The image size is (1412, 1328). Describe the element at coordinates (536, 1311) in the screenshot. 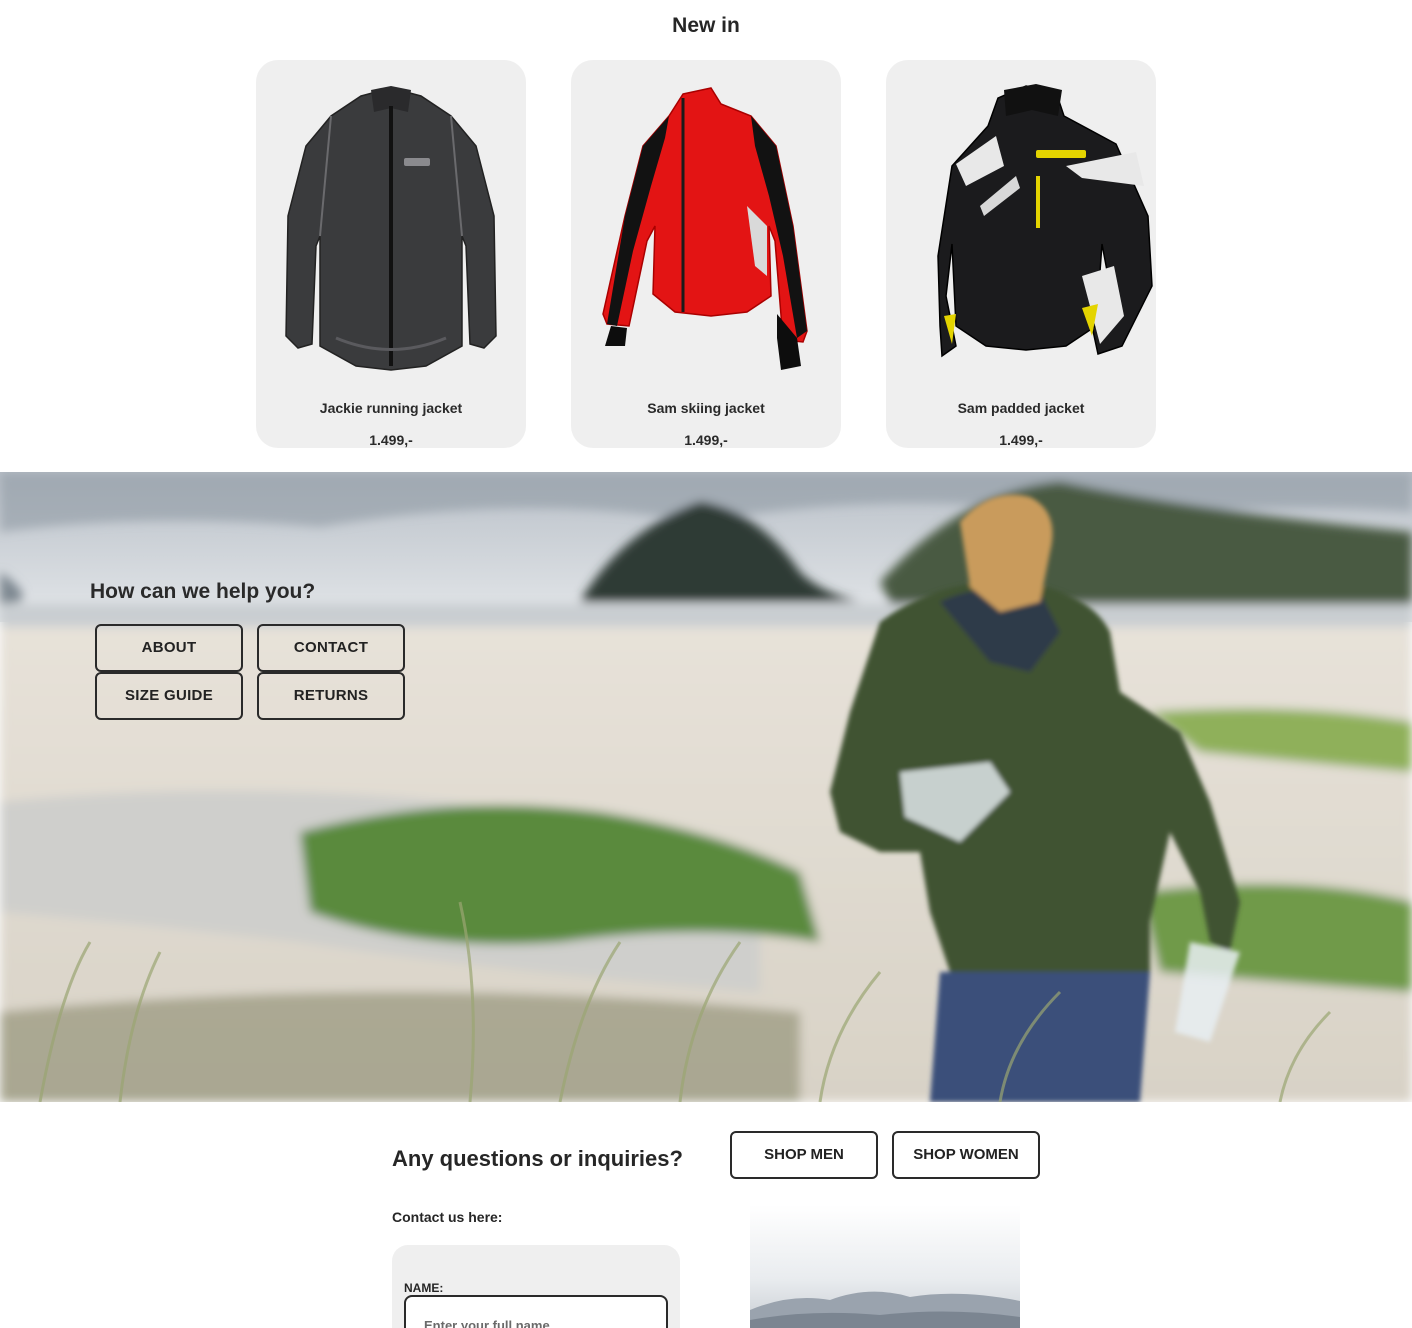

I see `name-input` at that location.